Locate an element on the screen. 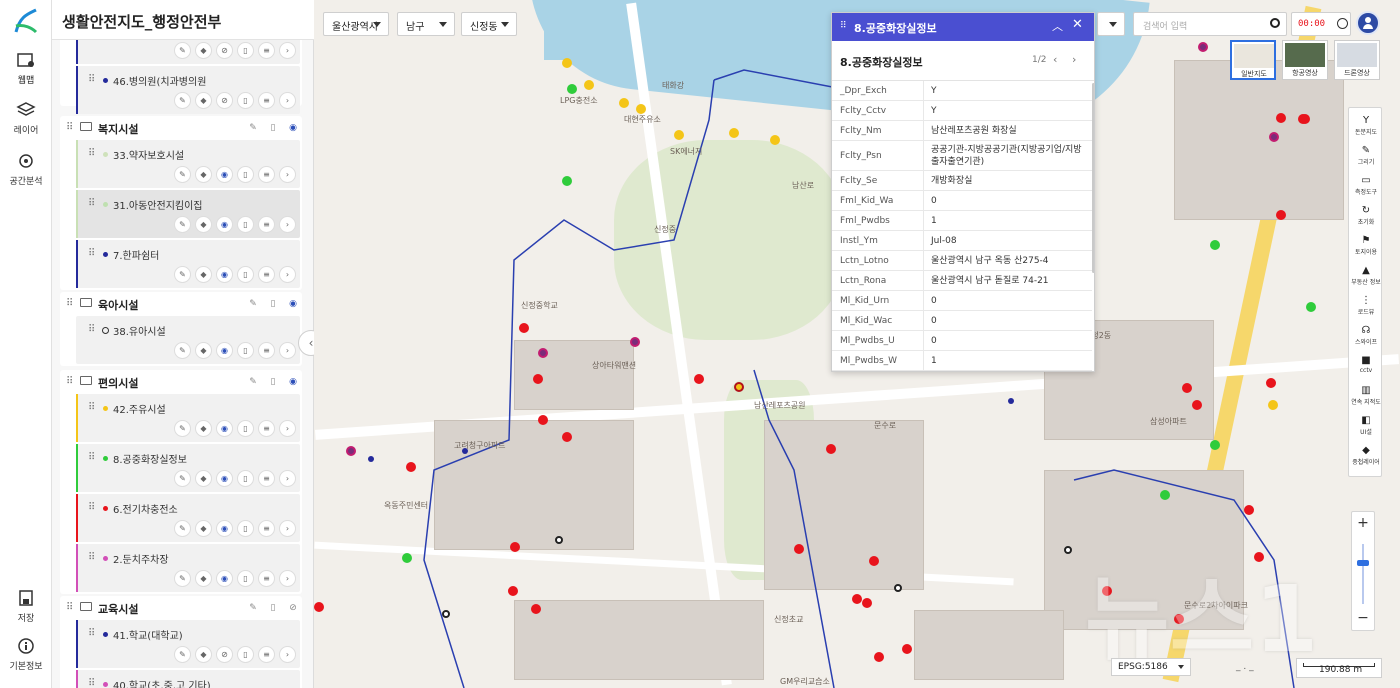 Image resolution: width=1400 pixels, height=688 pixels. rail-item-layers: 레이어 is located at coordinates (26, 118).